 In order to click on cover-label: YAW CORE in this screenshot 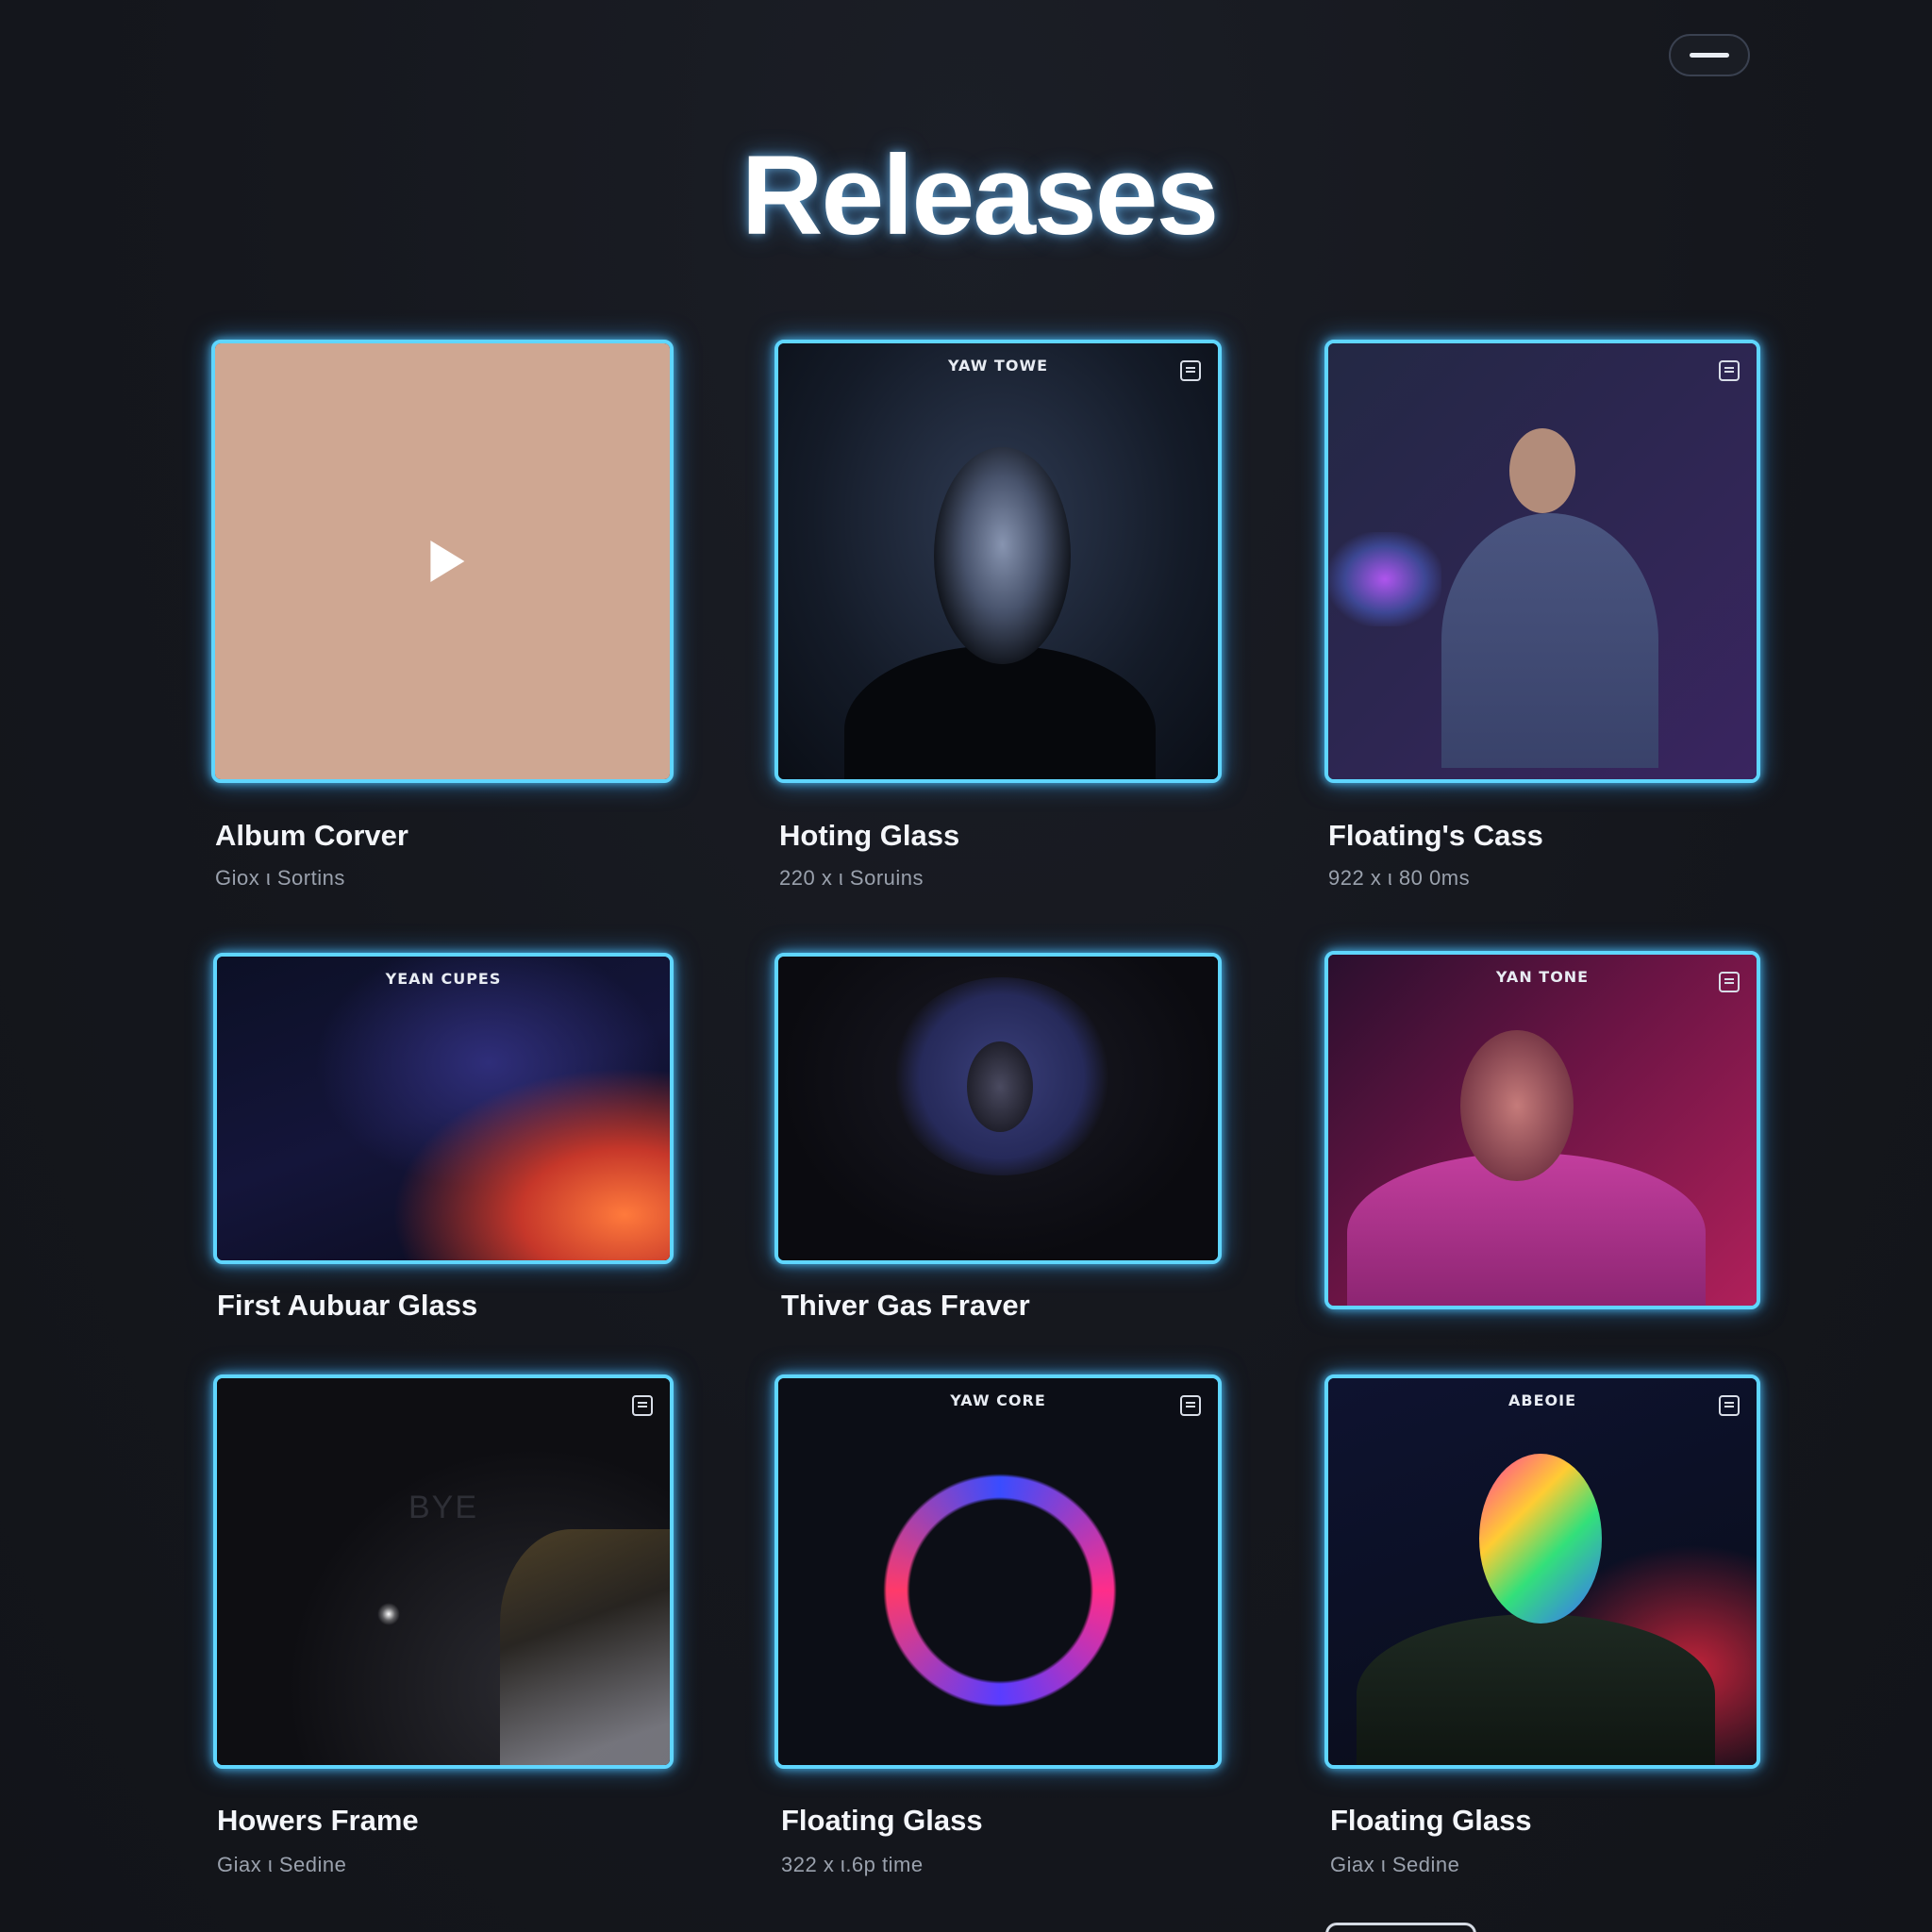, I will do `click(998, 1400)`.